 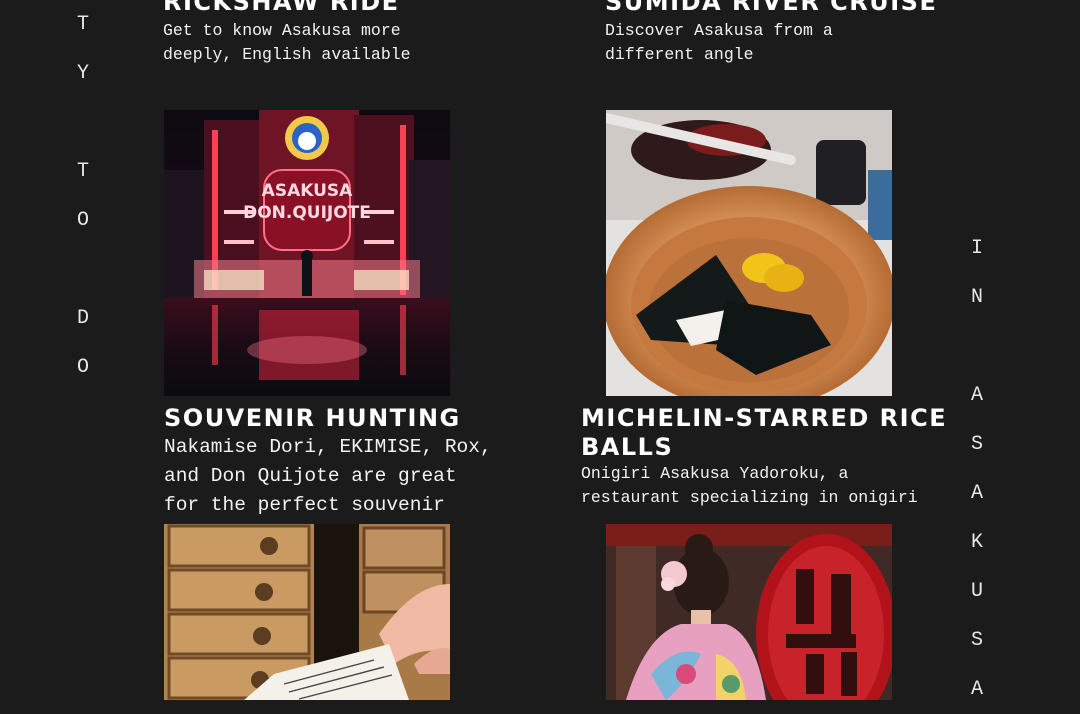 What do you see at coordinates (83, 196) in the screenshot?
I see `left-vertical-text: T Y T O D O` at bounding box center [83, 196].